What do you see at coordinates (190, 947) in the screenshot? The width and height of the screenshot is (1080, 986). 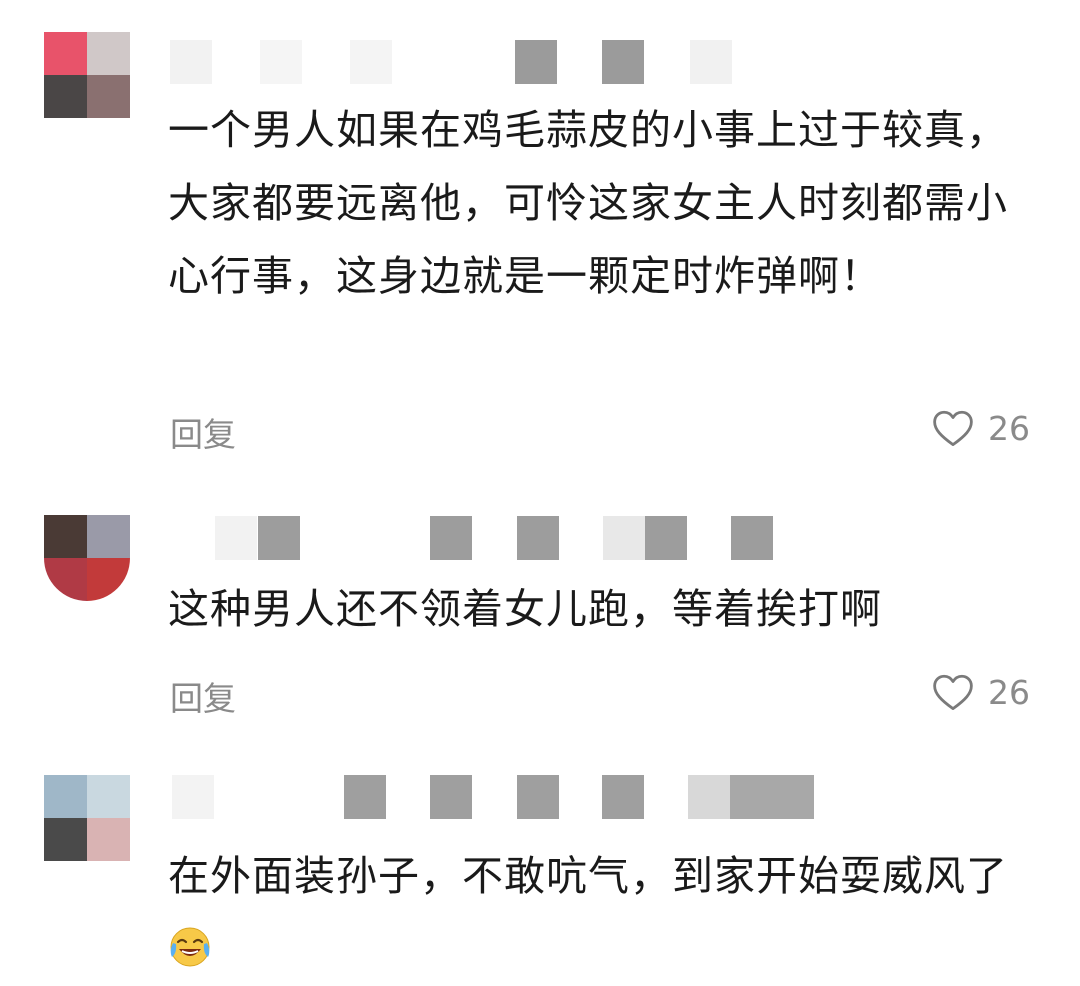 I see `crying-laughing-emoji` at bounding box center [190, 947].